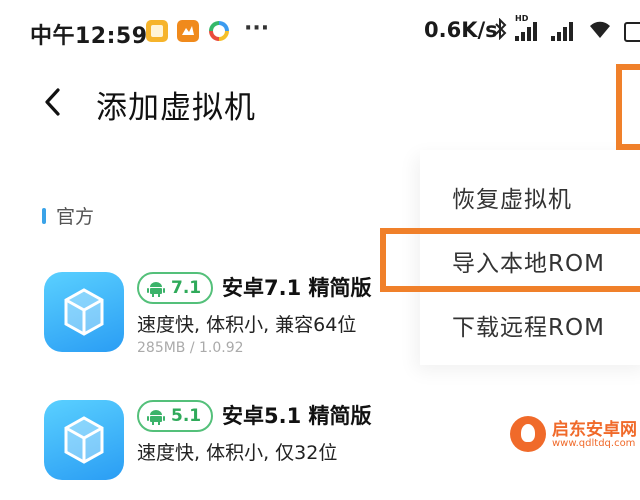 Image resolution: width=640 pixels, height=500 pixels. Describe the element at coordinates (219, 31) in the screenshot. I see `ring-app-icon` at that location.